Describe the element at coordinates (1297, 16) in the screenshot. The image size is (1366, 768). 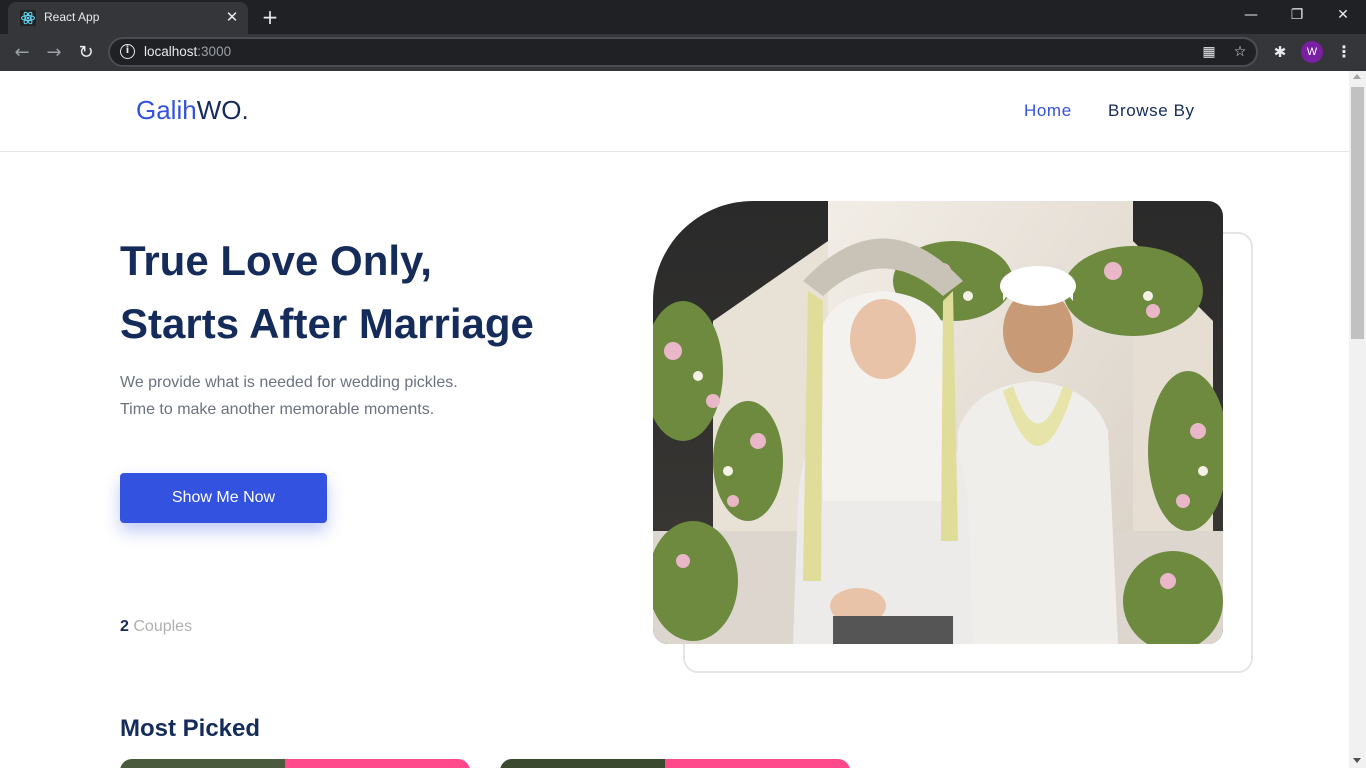
I see `restore-icon: ❐` at that location.